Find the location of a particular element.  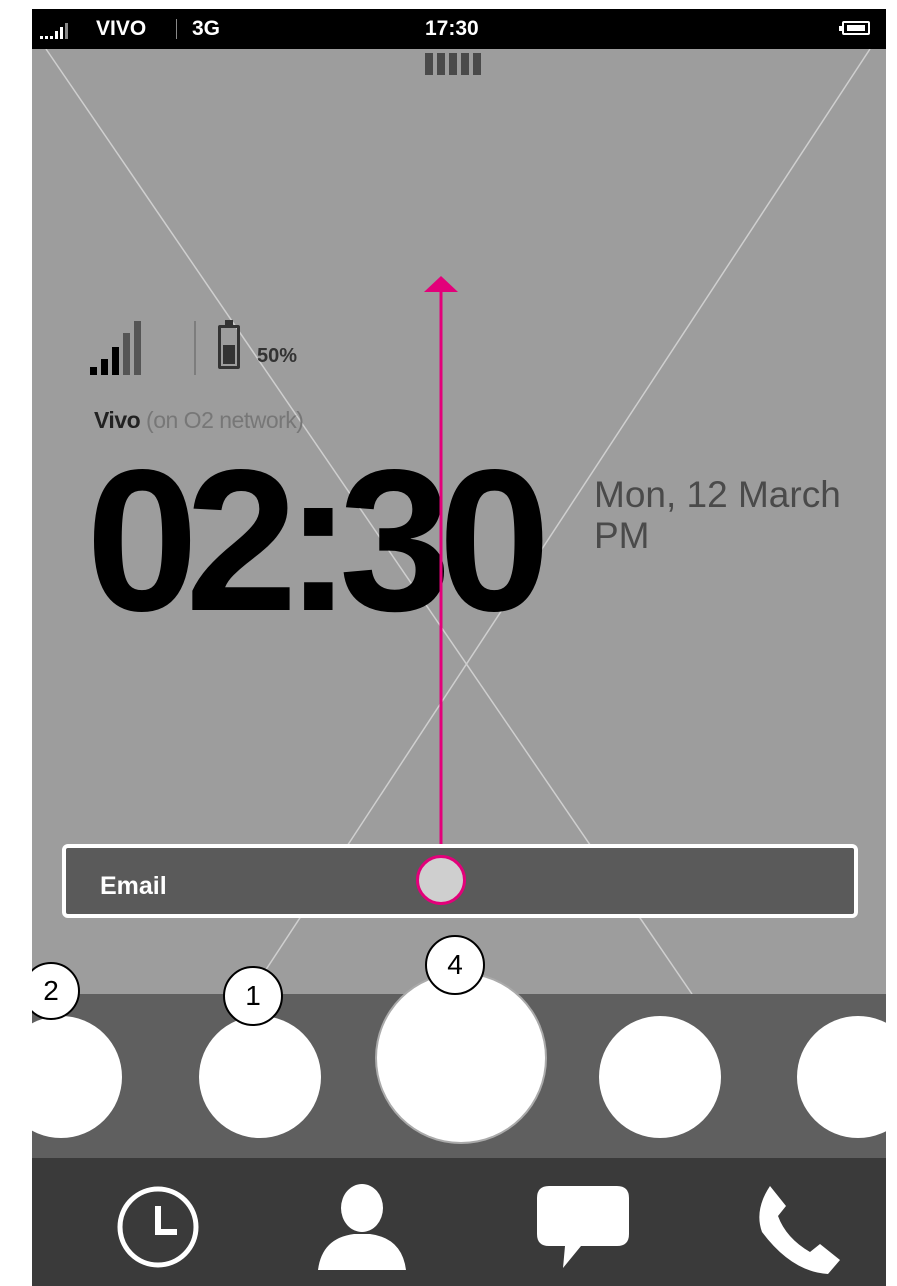

dock is located at coordinates (459, 1222).